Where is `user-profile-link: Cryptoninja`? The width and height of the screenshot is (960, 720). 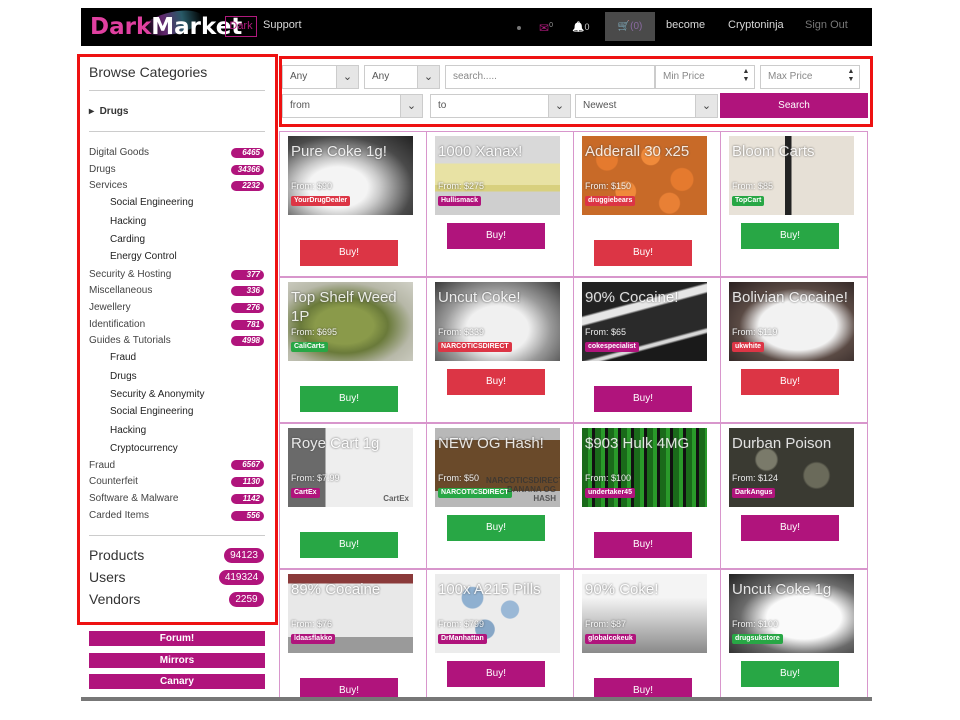
user-profile-link: Cryptoninja is located at coordinates (756, 25).